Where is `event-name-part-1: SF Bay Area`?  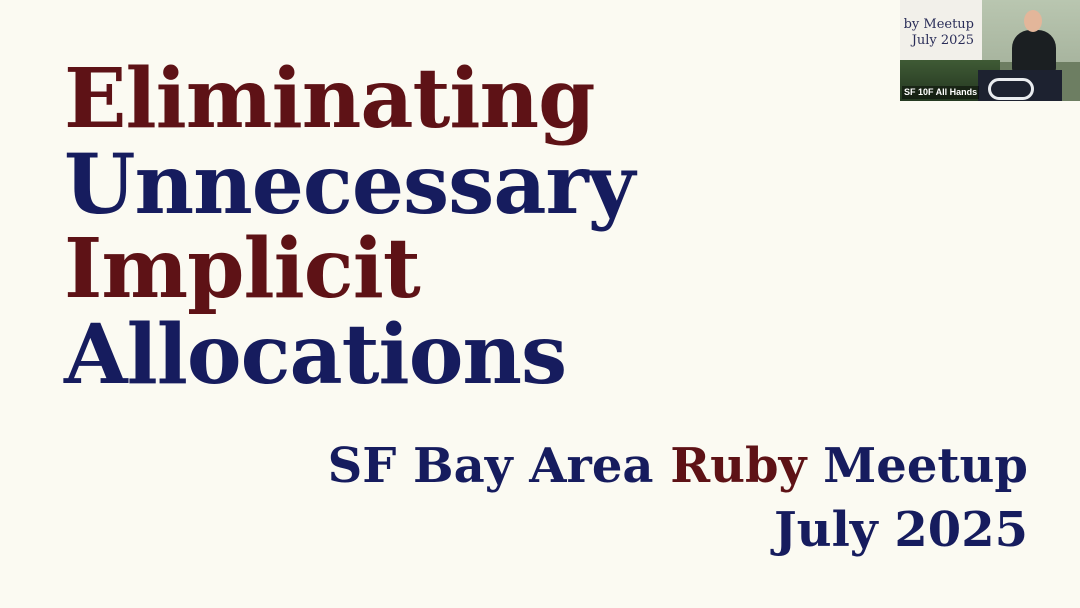 event-name-part-1: SF Bay Area is located at coordinates (499, 466).